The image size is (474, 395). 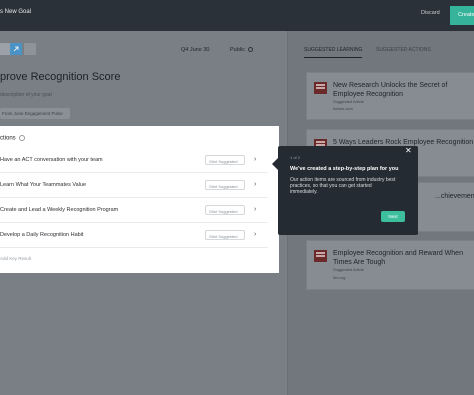 I want to click on actions-header-label: ctions, so click(x=8, y=138).